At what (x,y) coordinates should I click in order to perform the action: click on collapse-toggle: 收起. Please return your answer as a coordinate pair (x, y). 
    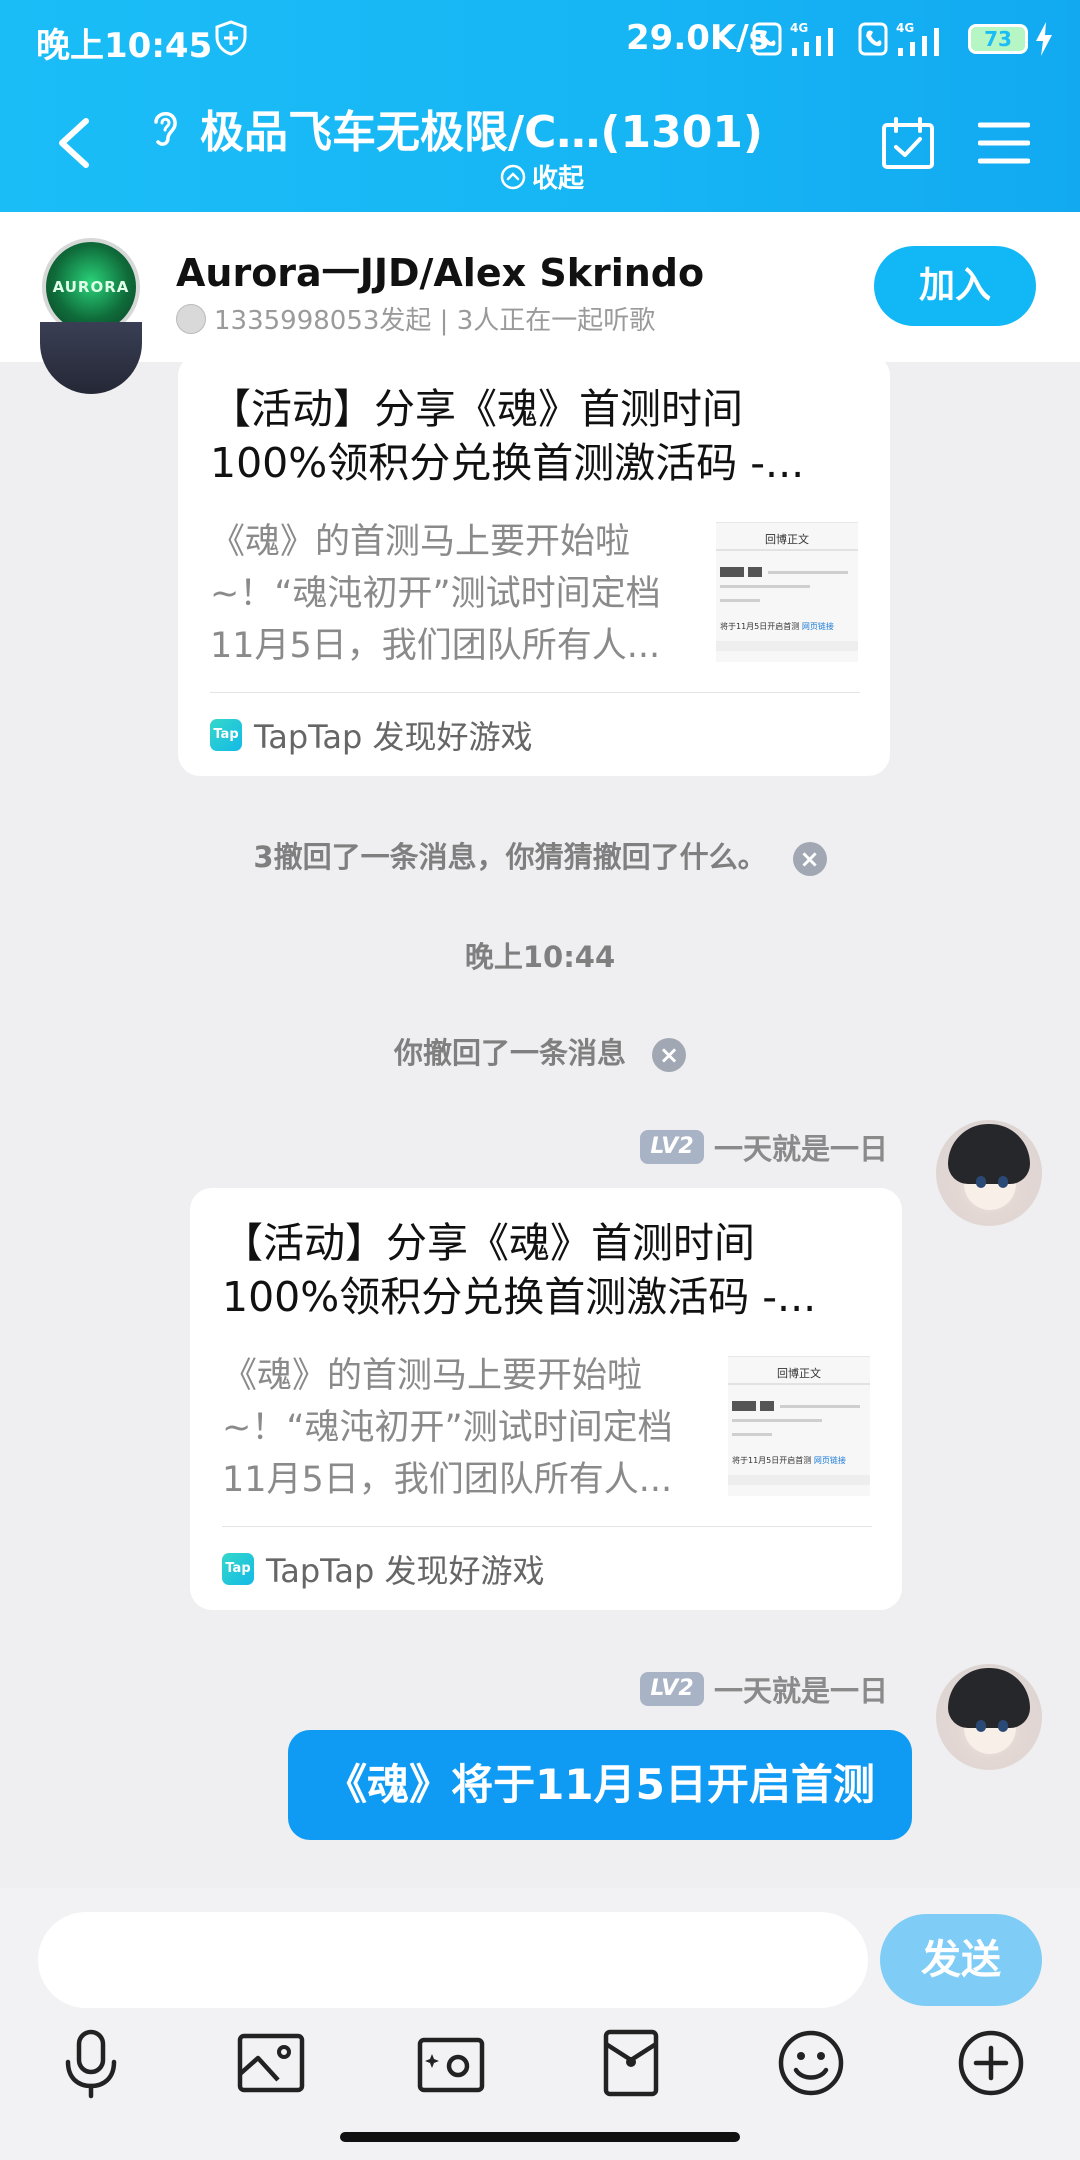
    Looking at the image, I should click on (542, 176).